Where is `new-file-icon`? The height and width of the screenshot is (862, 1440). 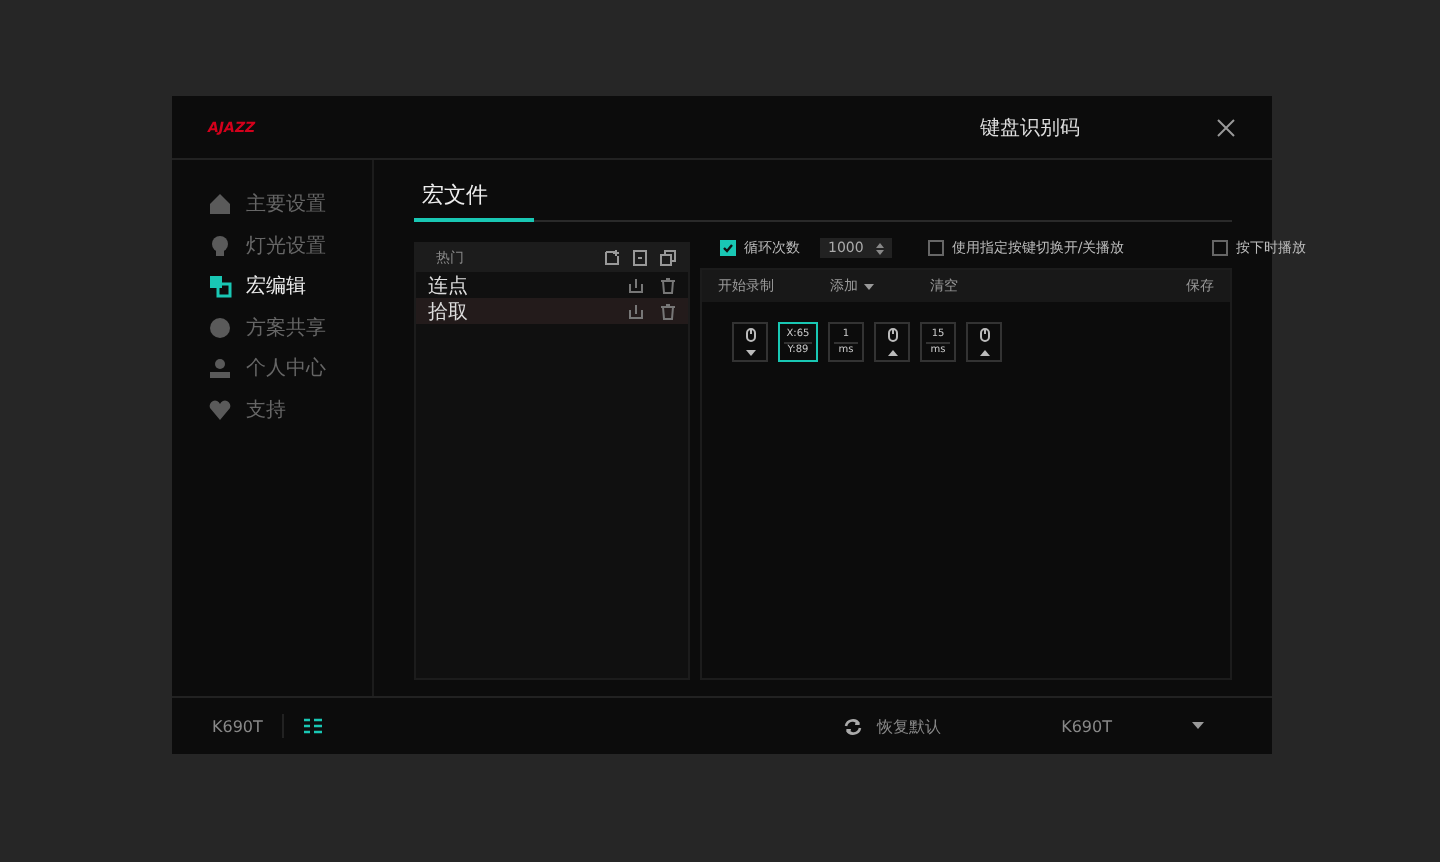
new-file-icon is located at coordinates (612, 258).